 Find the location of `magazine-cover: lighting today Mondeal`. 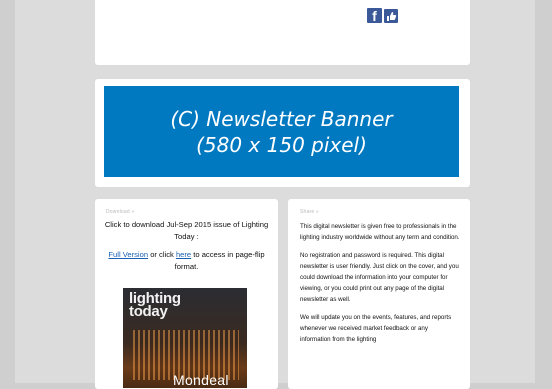

magazine-cover: lighting today Mondeal is located at coordinates (185, 338).